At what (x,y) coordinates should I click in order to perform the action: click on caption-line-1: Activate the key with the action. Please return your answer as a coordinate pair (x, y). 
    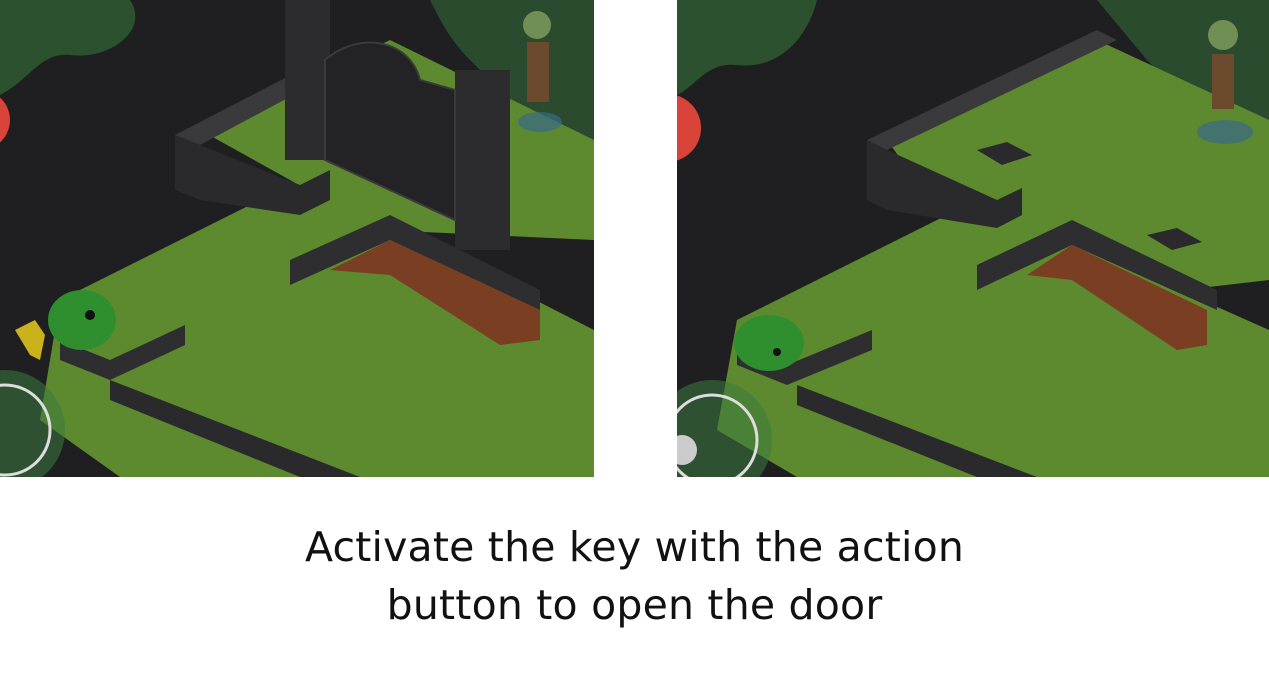
    Looking at the image, I should click on (634, 547).